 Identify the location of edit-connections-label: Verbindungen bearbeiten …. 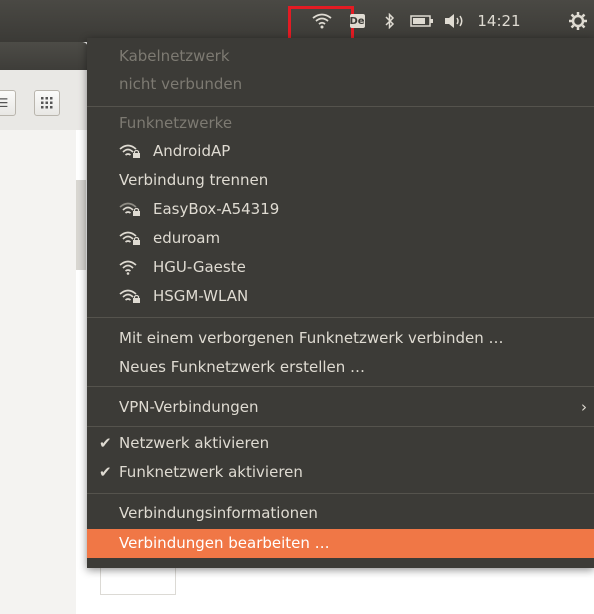
(224, 543).